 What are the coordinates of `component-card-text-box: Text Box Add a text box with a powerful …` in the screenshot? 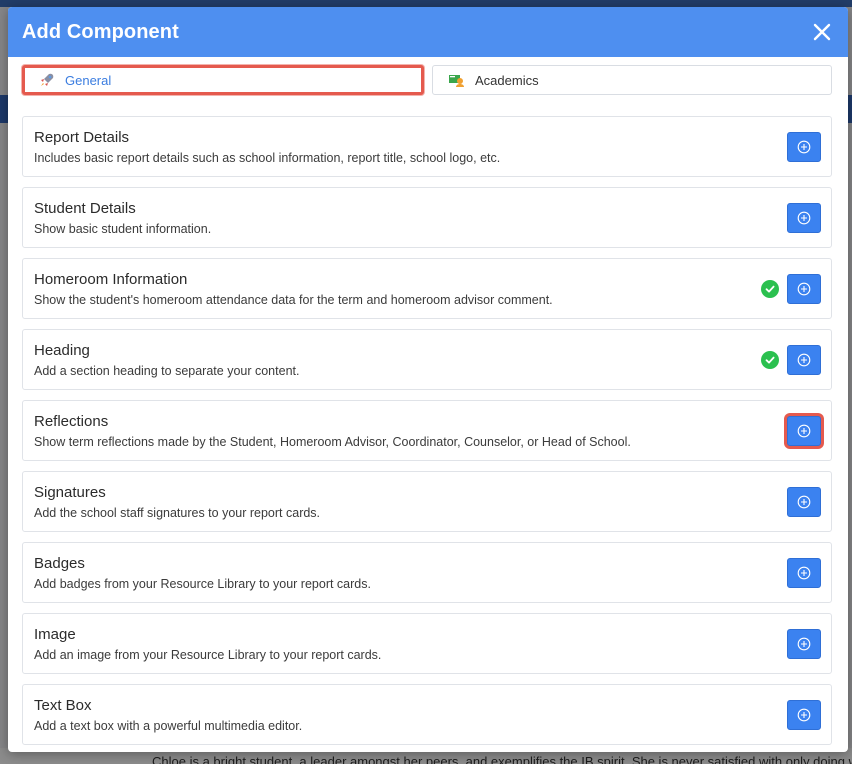 It's located at (427, 714).